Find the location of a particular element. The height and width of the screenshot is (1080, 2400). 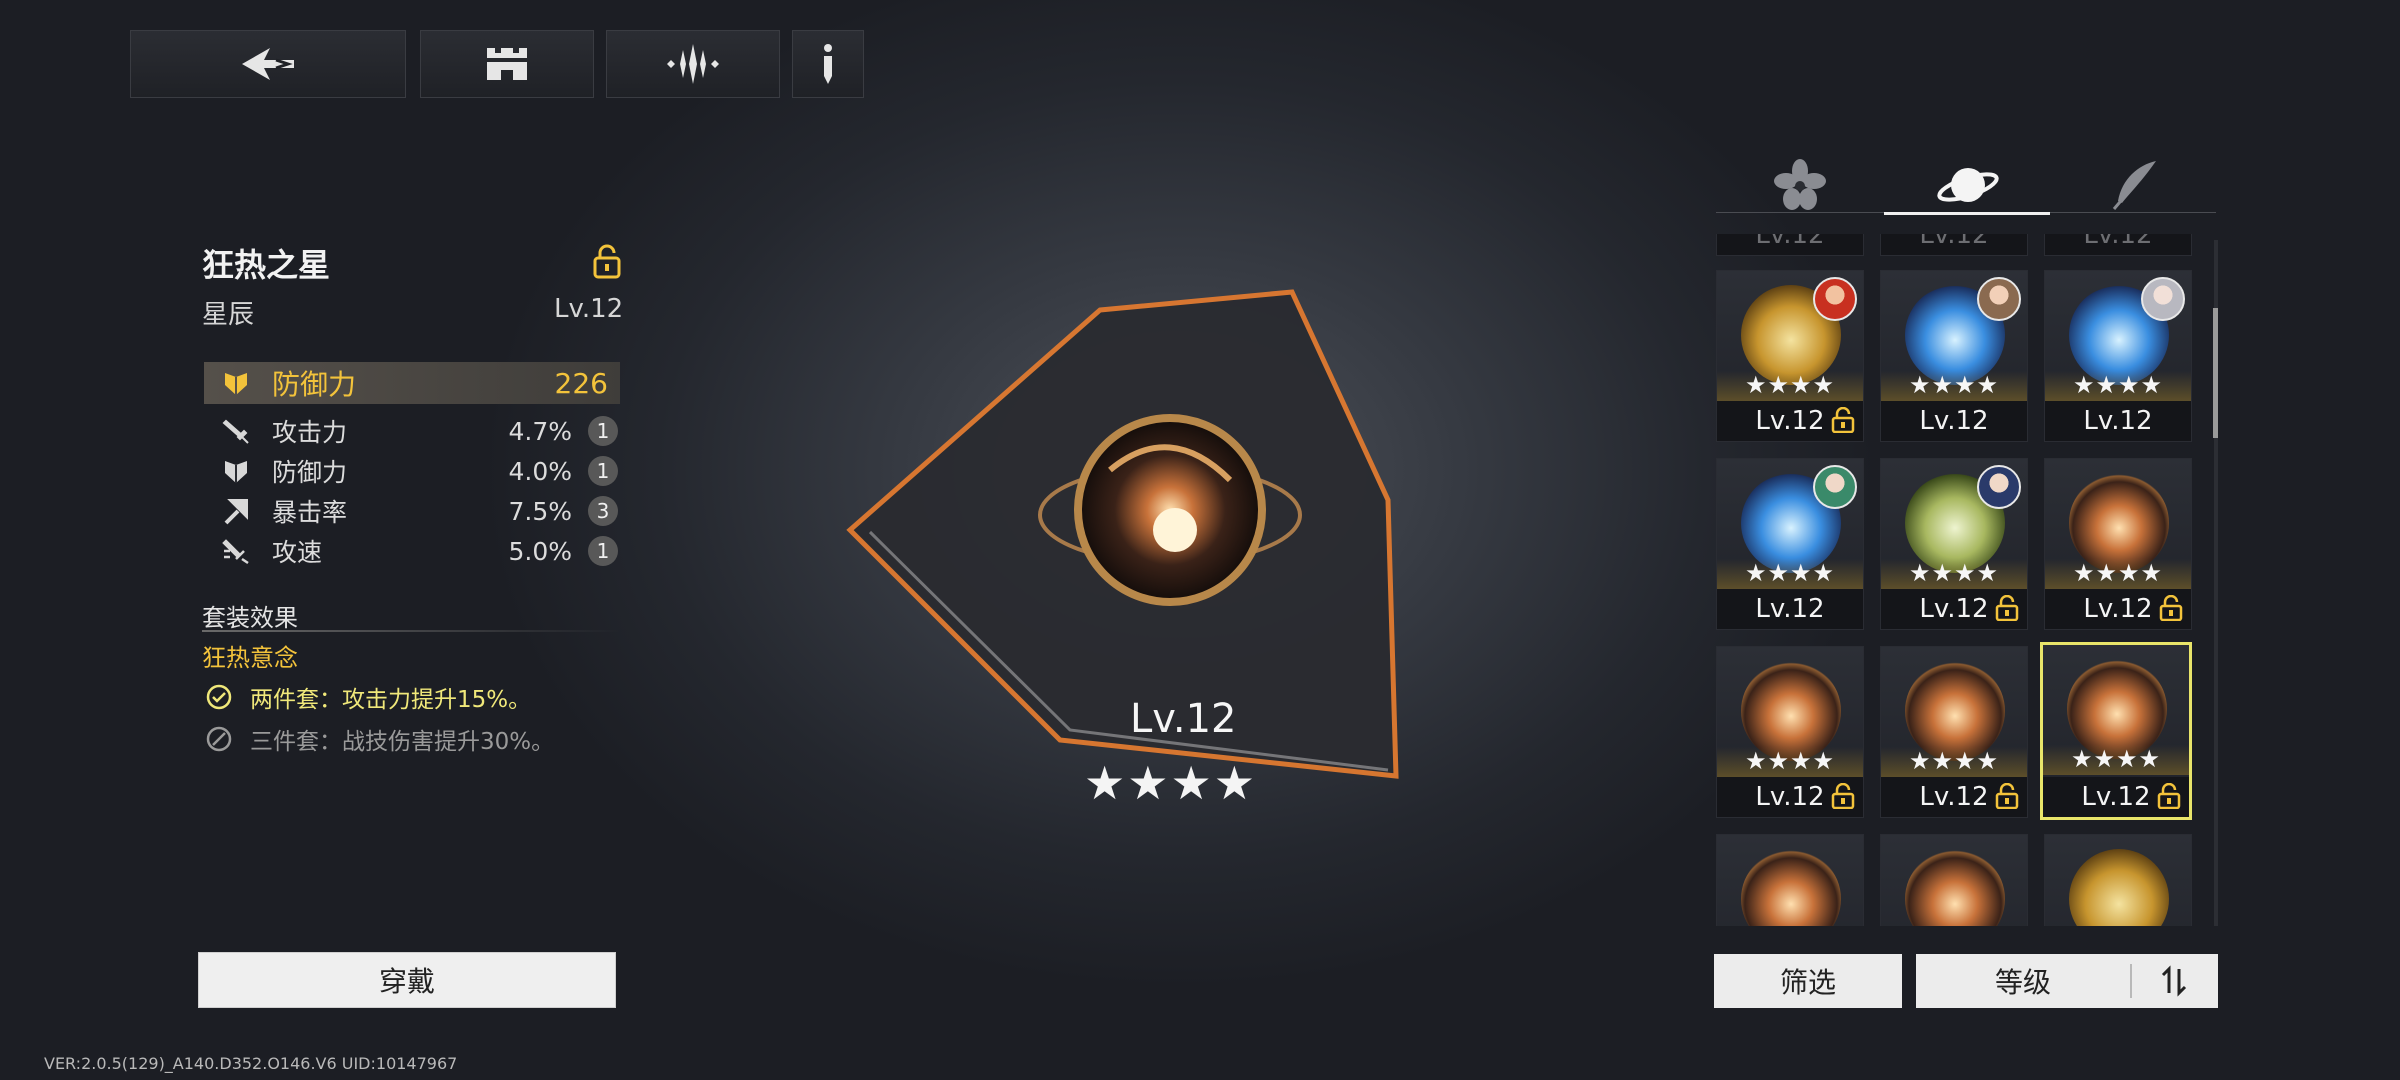

wear-button: 穿戴 is located at coordinates (407, 980).